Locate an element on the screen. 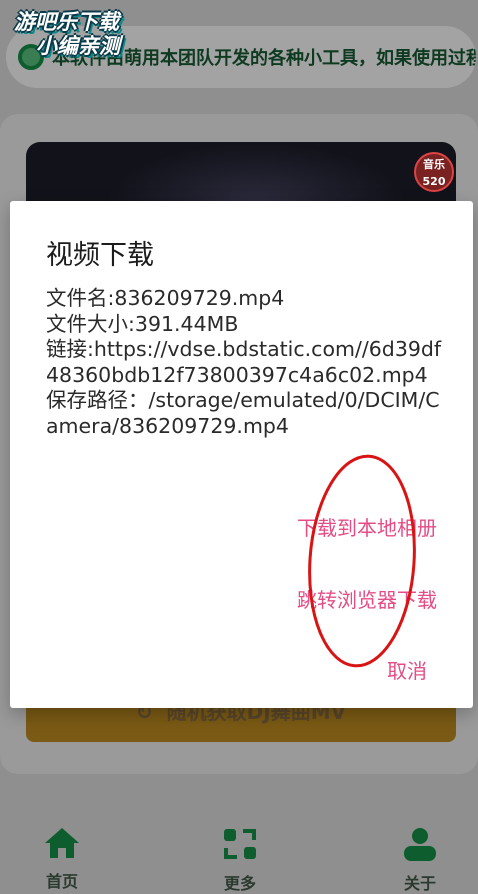 This screenshot has height=894, width=478. watermark-logo: 游吧乐下载 小编亲测 is located at coordinates (67, 34).